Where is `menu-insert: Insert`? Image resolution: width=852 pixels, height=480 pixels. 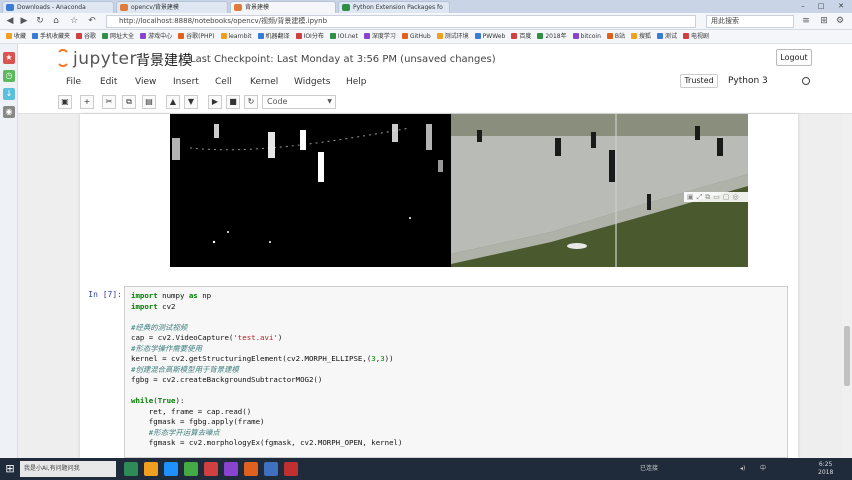 menu-insert: Insert is located at coordinates (186, 82).